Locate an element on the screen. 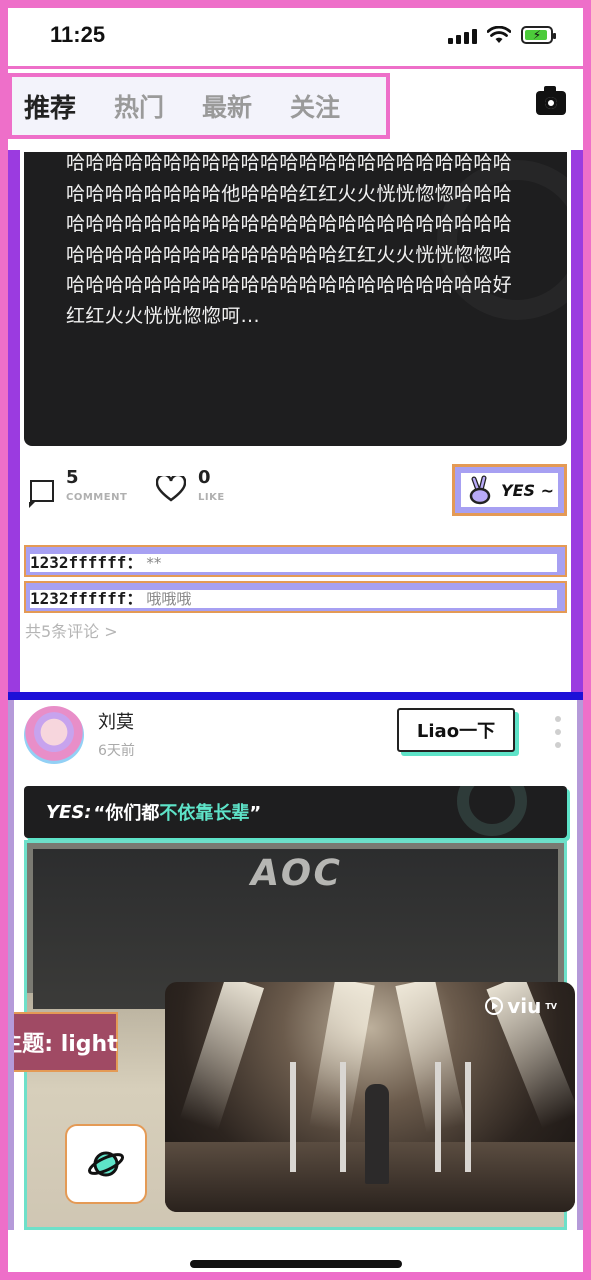 This screenshot has width=591, height=1280. like-label: LIKE is located at coordinates (211, 497).